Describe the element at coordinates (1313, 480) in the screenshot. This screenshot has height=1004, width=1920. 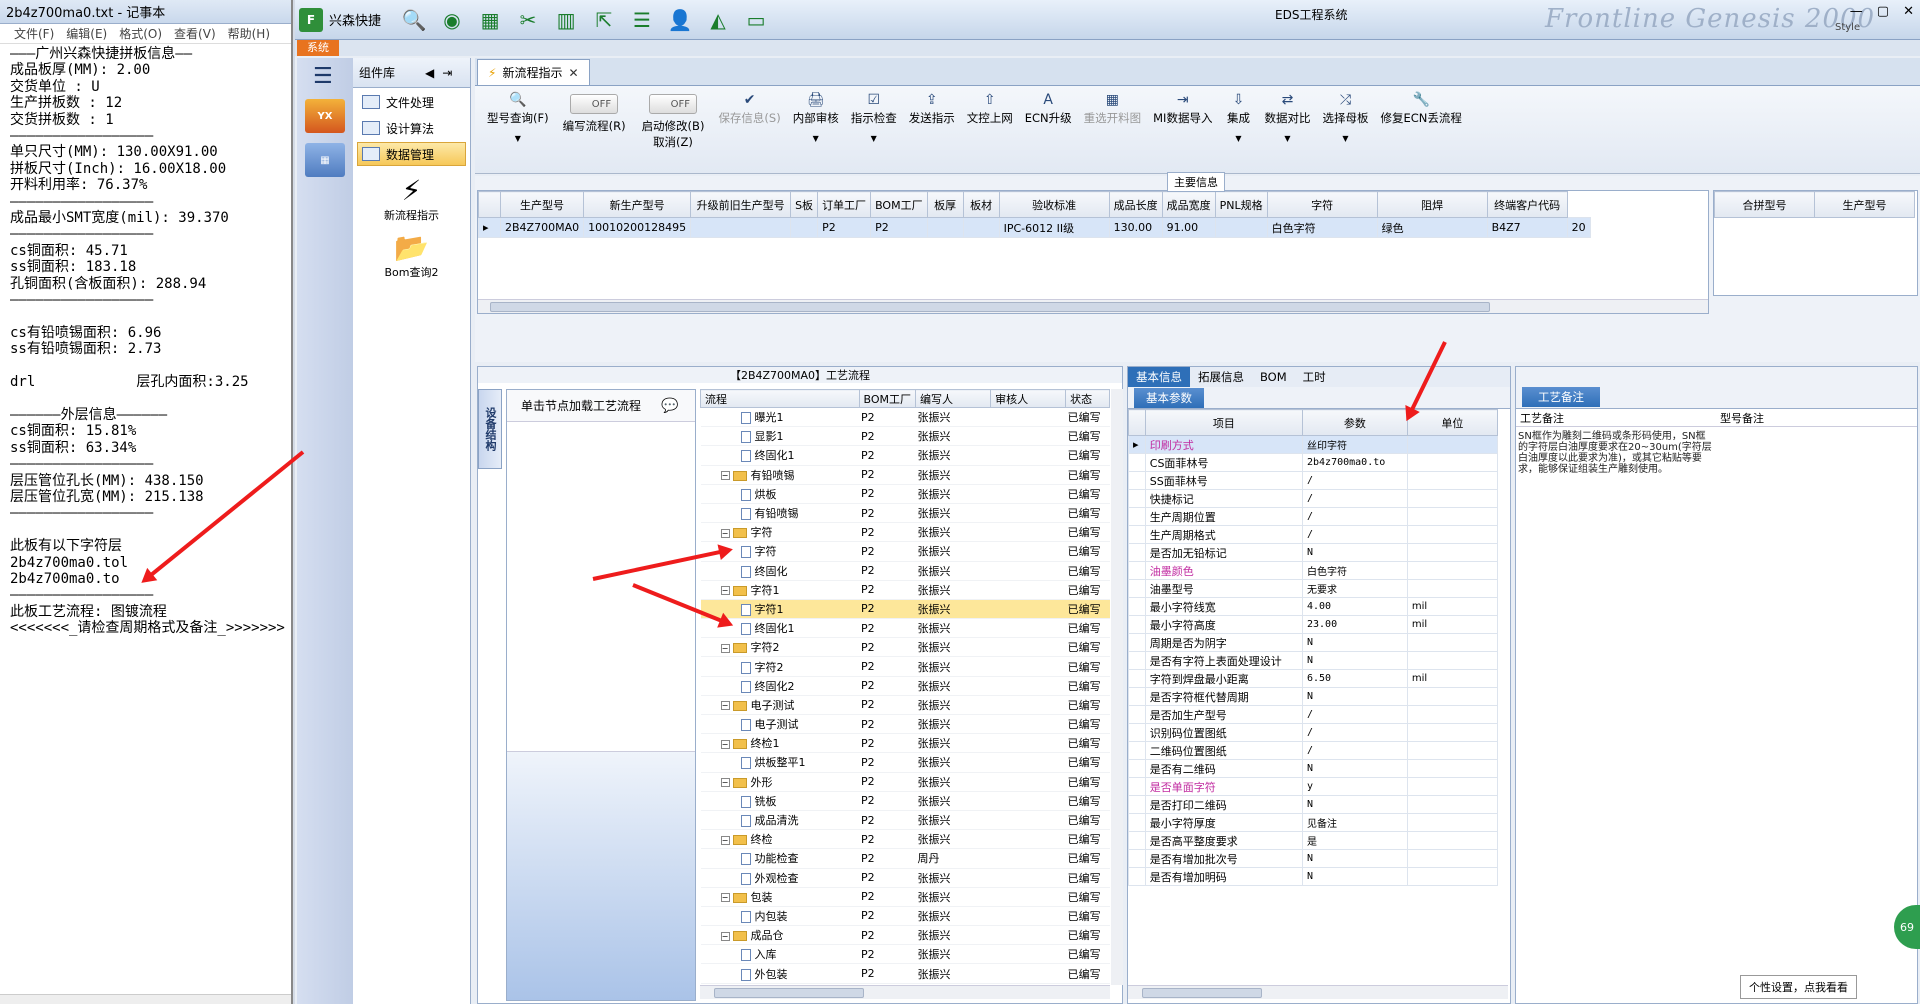
I see `param-row: SS面菲林号 /` at that location.